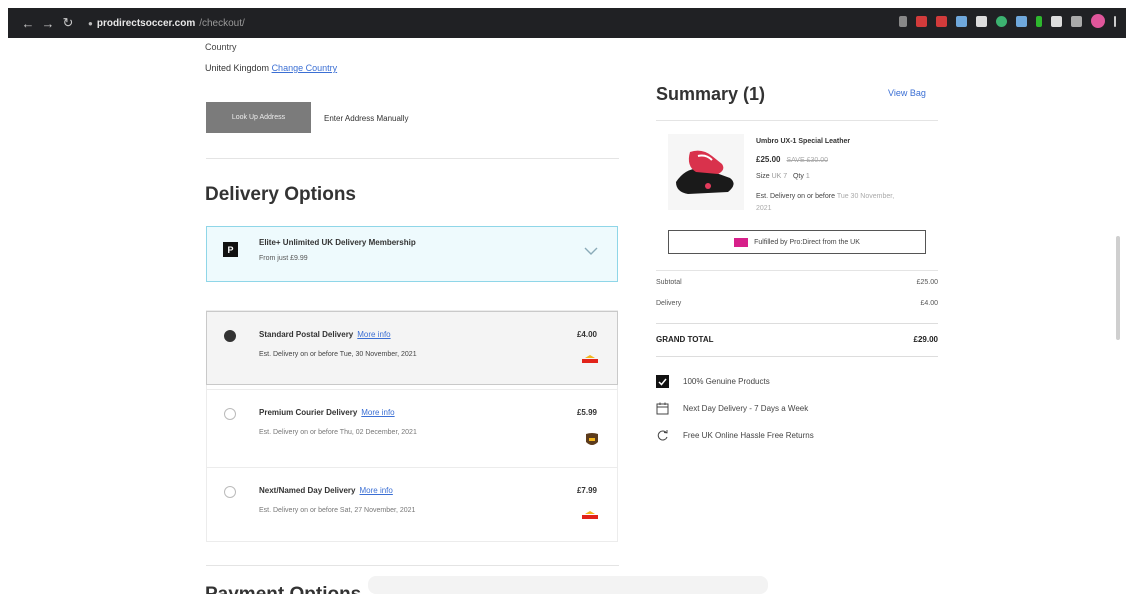 The image size is (1134, 601). What do you see at coordinates (927, 282) in the screenshot?
I see `subtotal-value: £25.00` at bounding box center [927, 282].